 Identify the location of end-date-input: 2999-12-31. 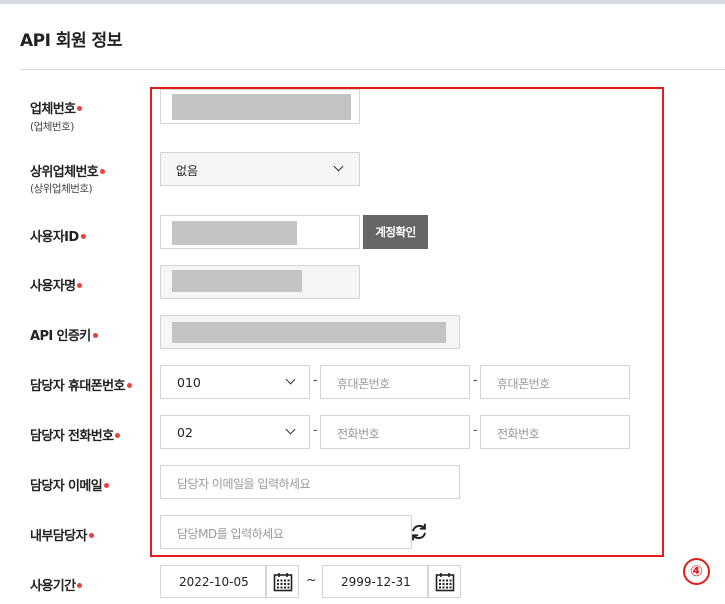
(375, 581).